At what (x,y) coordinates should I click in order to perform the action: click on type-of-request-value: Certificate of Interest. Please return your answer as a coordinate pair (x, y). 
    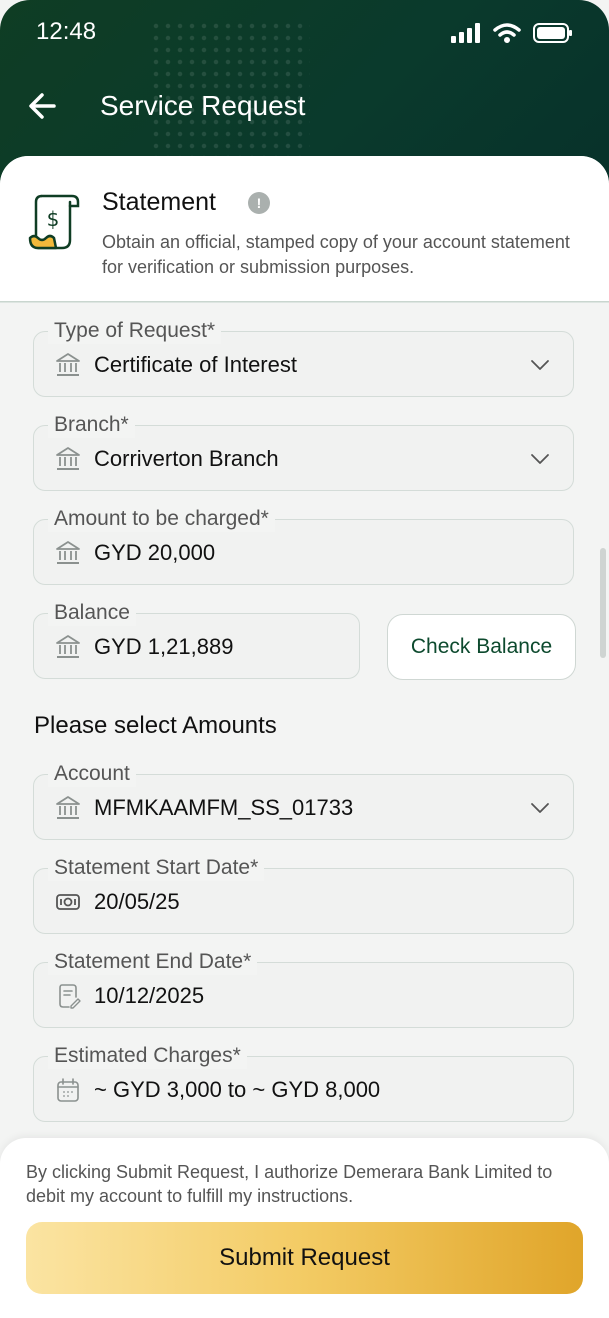
    Looking at the image, I should click on (195, 364).